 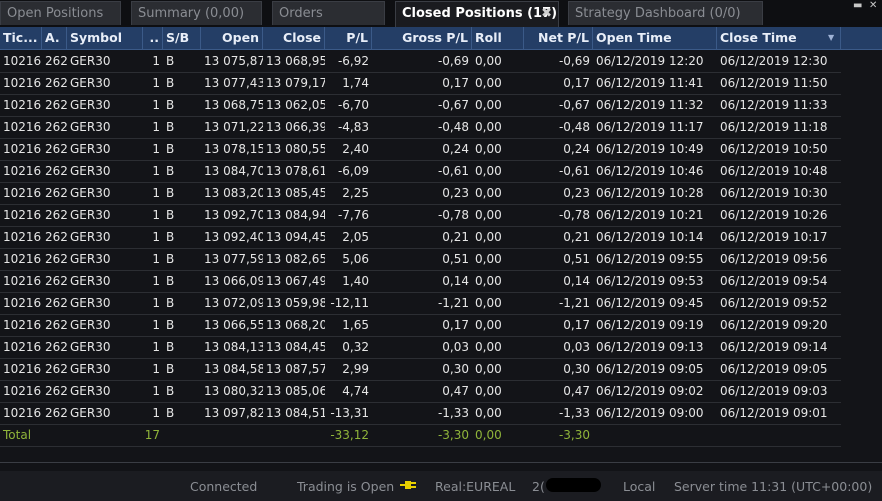 I want to click on column-header-close: Close, so click(x=294, y=38).